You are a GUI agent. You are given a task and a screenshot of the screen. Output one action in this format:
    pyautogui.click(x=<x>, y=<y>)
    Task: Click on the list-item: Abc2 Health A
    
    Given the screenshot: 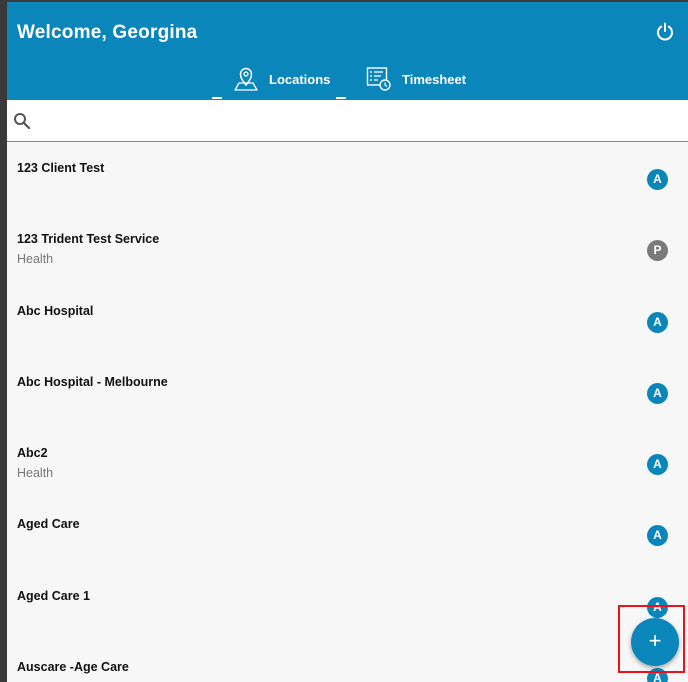 What is the action you would take?
    pyautogui.click(x=347, y=463)
    